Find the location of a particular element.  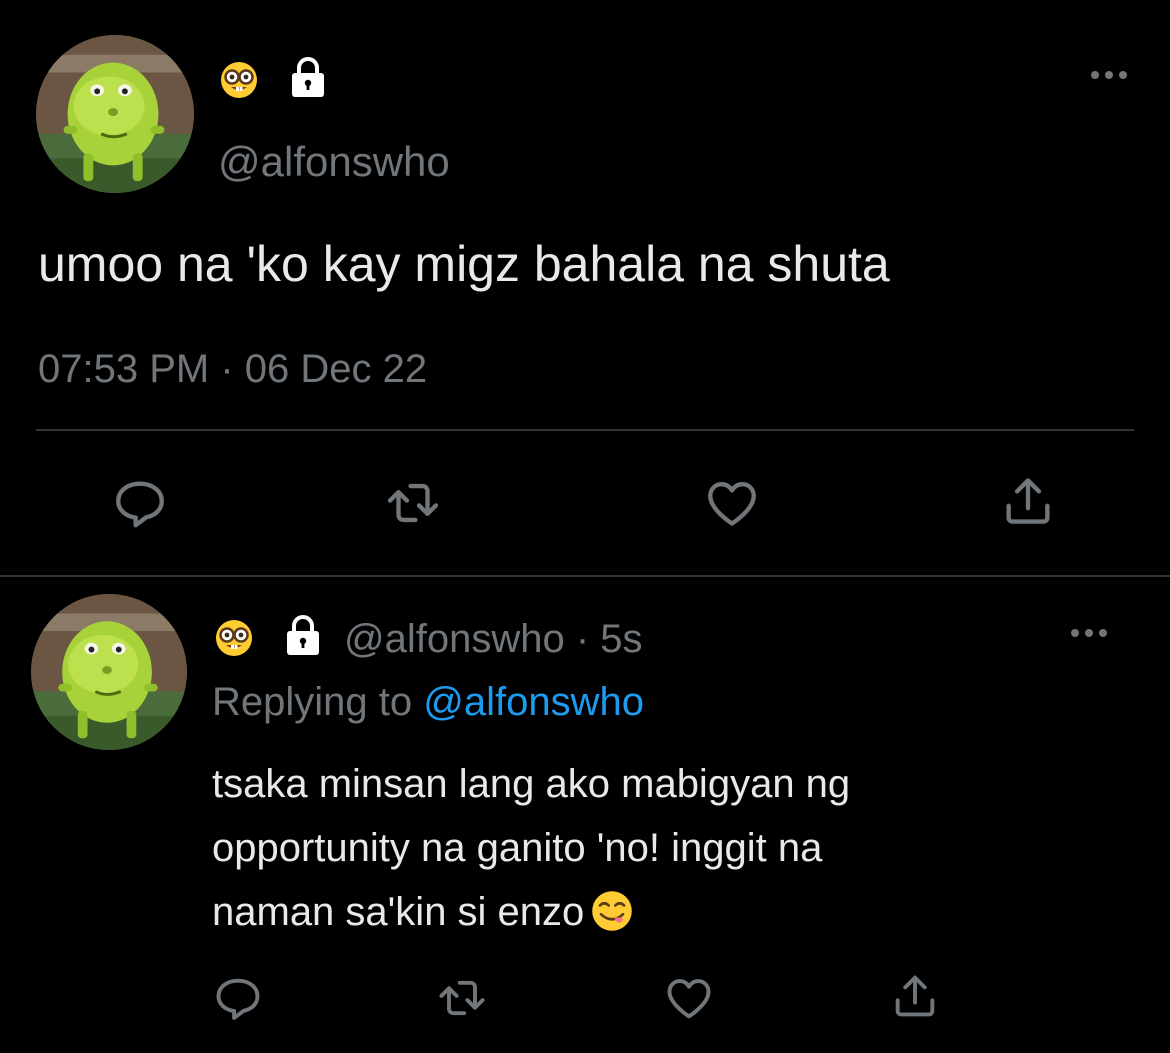

main-tweet-text: umoo na 'ko kay migz bahala na shuta is located at coordinates (464, 264).